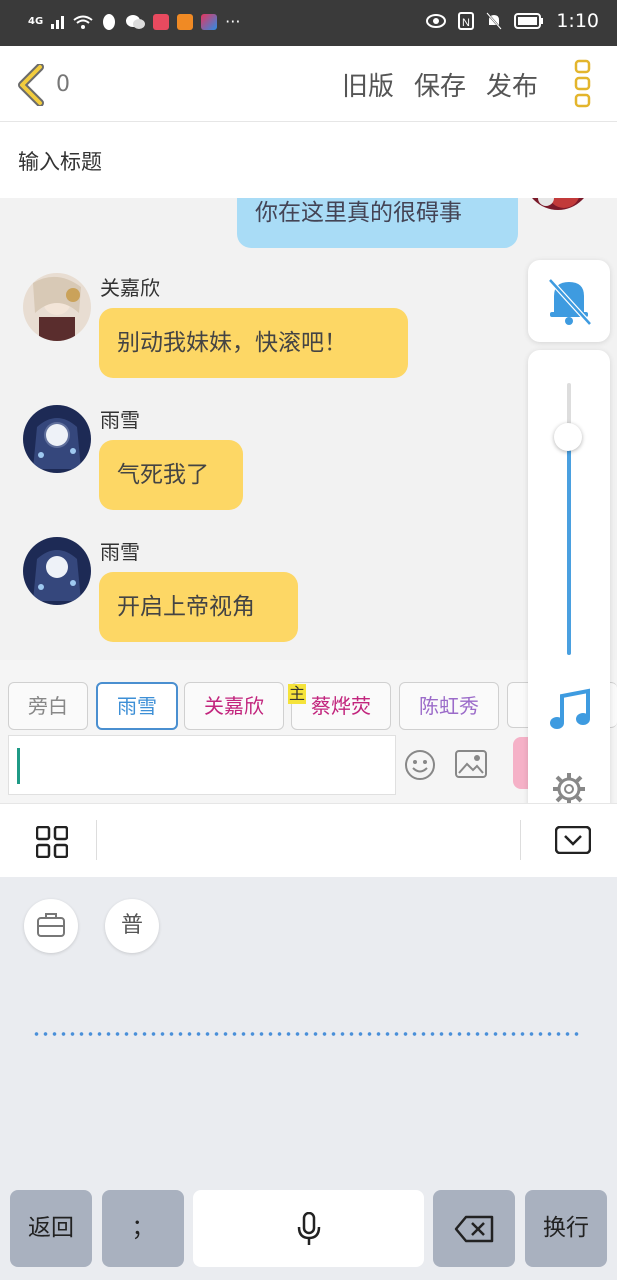  What do you see at coordinates (233, 21) in the screenshot?
I see `more-notifications-icon: ···` at bounding box center [233, 21].